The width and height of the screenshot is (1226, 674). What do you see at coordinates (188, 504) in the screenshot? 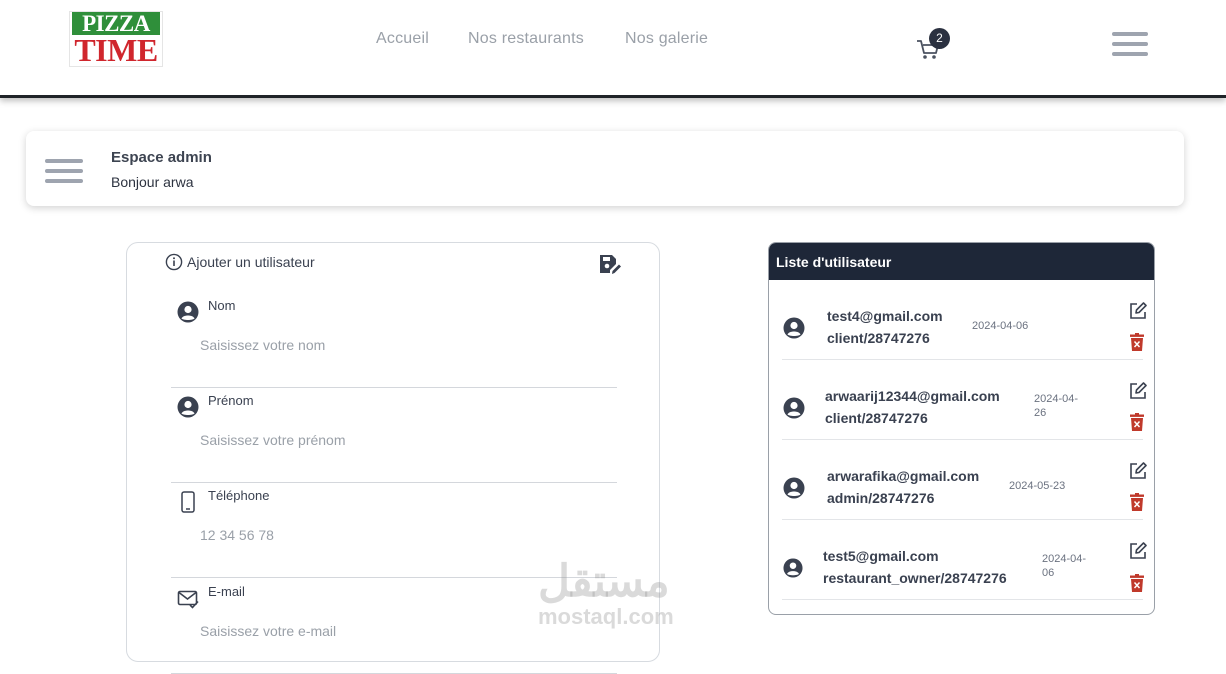
I see `phone-icon` at bounding box center [188, 504].